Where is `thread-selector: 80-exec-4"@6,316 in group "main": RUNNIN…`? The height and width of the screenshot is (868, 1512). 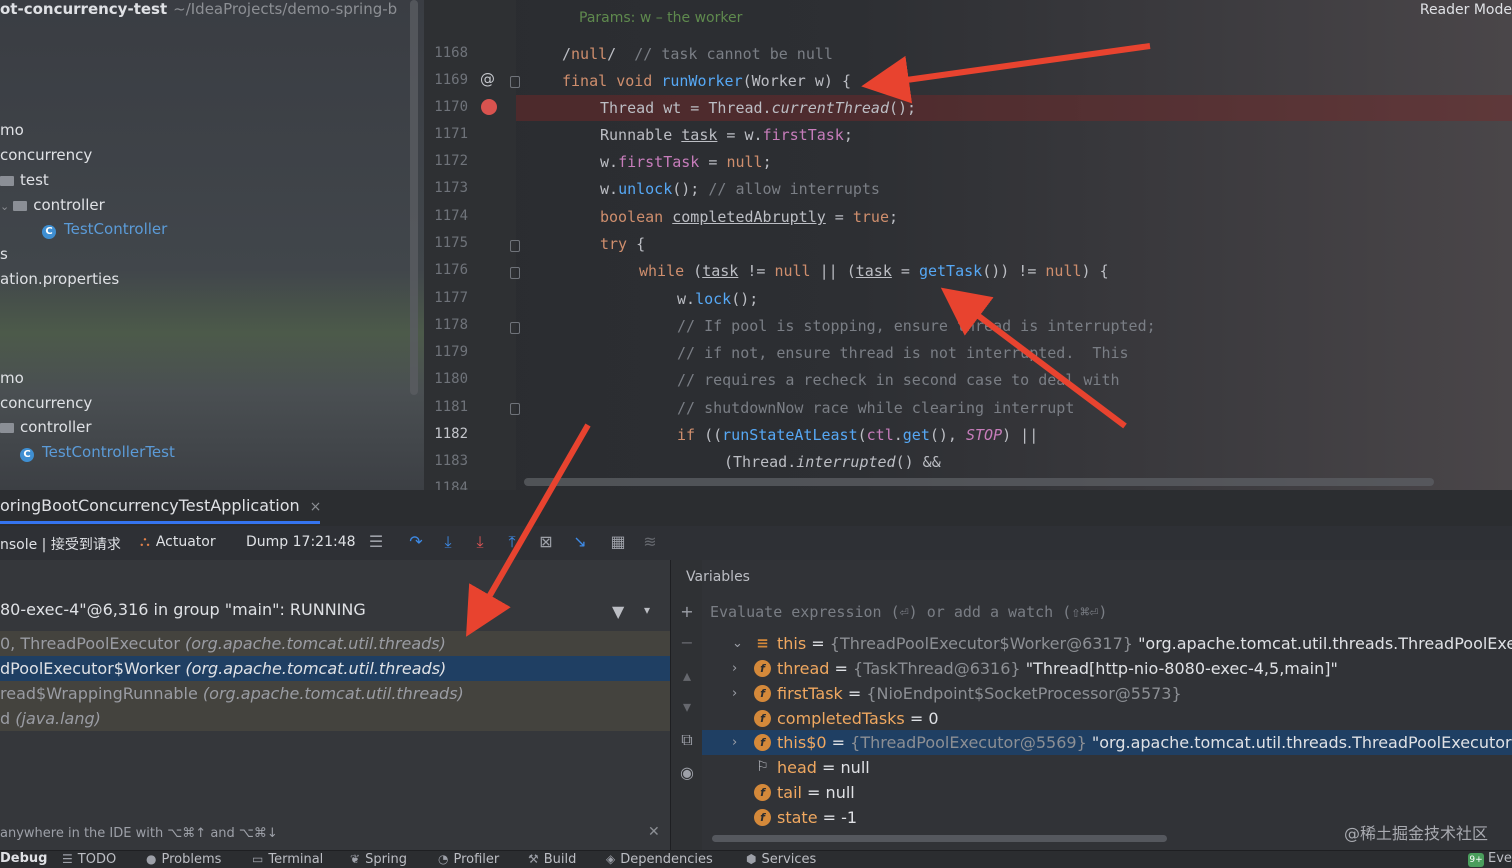 thread-selector: 80-exec-4"@6,316 in group "main": RUNNIN… is located at coordinates (183, 609).